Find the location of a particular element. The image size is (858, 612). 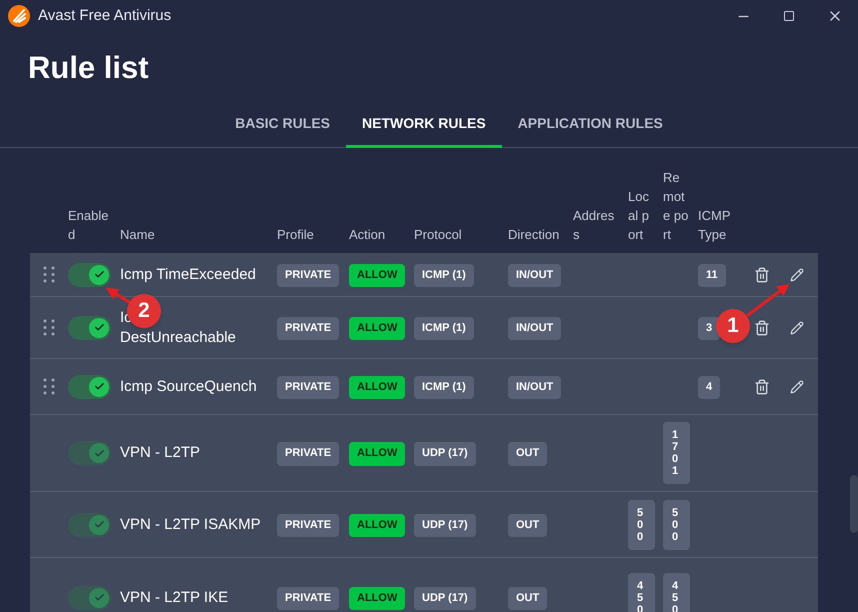

column-header: Name is located at coordinates (138, 235).